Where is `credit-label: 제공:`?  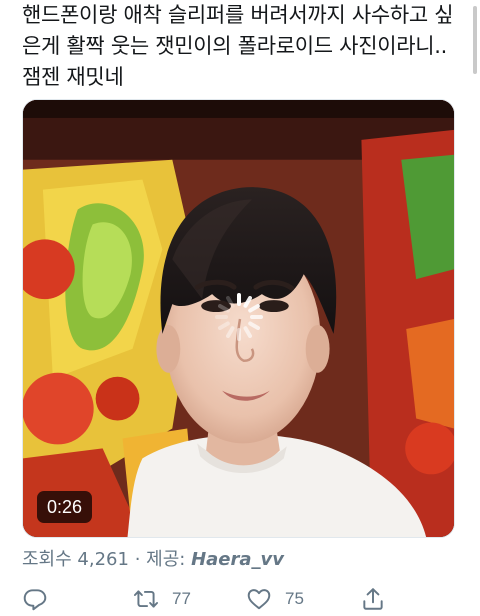 credit-label: 제공: is located at coordinates (166, 559).